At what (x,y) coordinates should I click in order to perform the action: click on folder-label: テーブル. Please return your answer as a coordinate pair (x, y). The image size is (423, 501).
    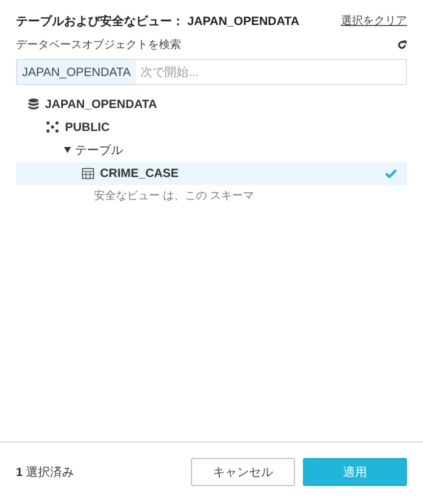
    Looking at the image, I should click on (99, 150).